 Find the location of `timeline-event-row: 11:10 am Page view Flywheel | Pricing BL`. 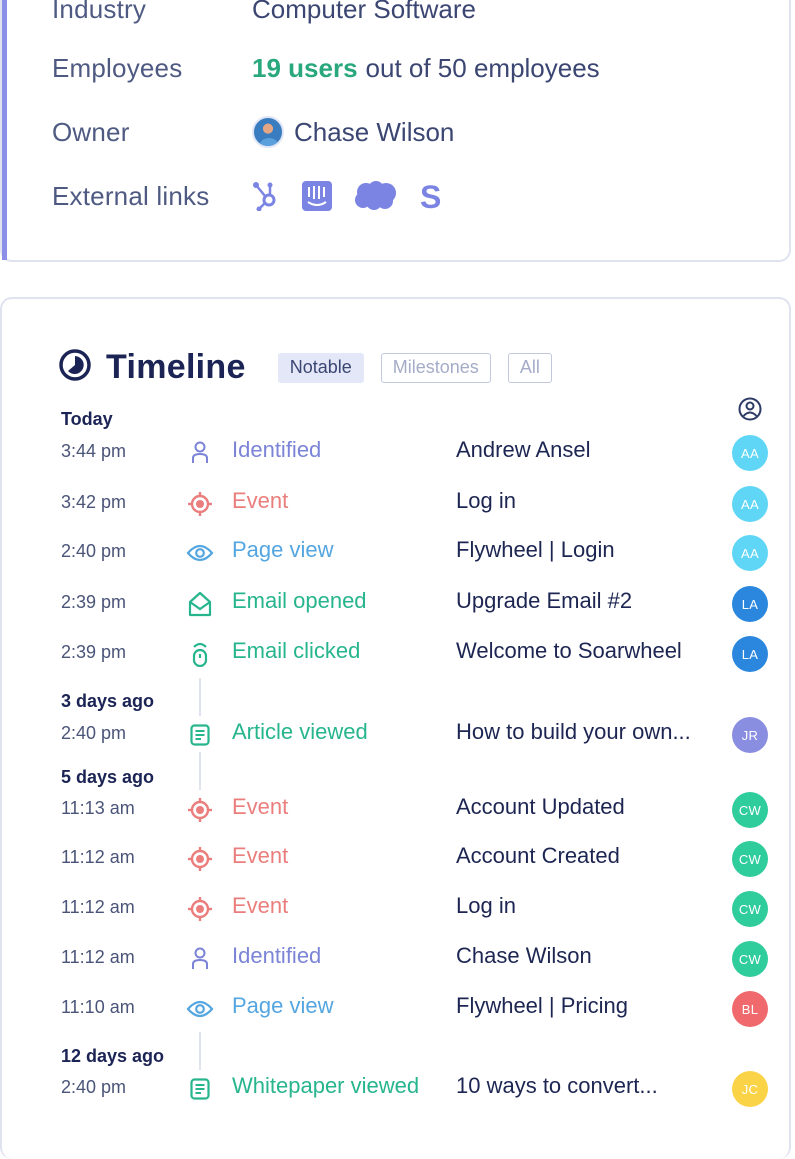

timeline-event-row: 11:10 am Page view Flywheel | Pricing BL is located at coordinates (395, 1009).